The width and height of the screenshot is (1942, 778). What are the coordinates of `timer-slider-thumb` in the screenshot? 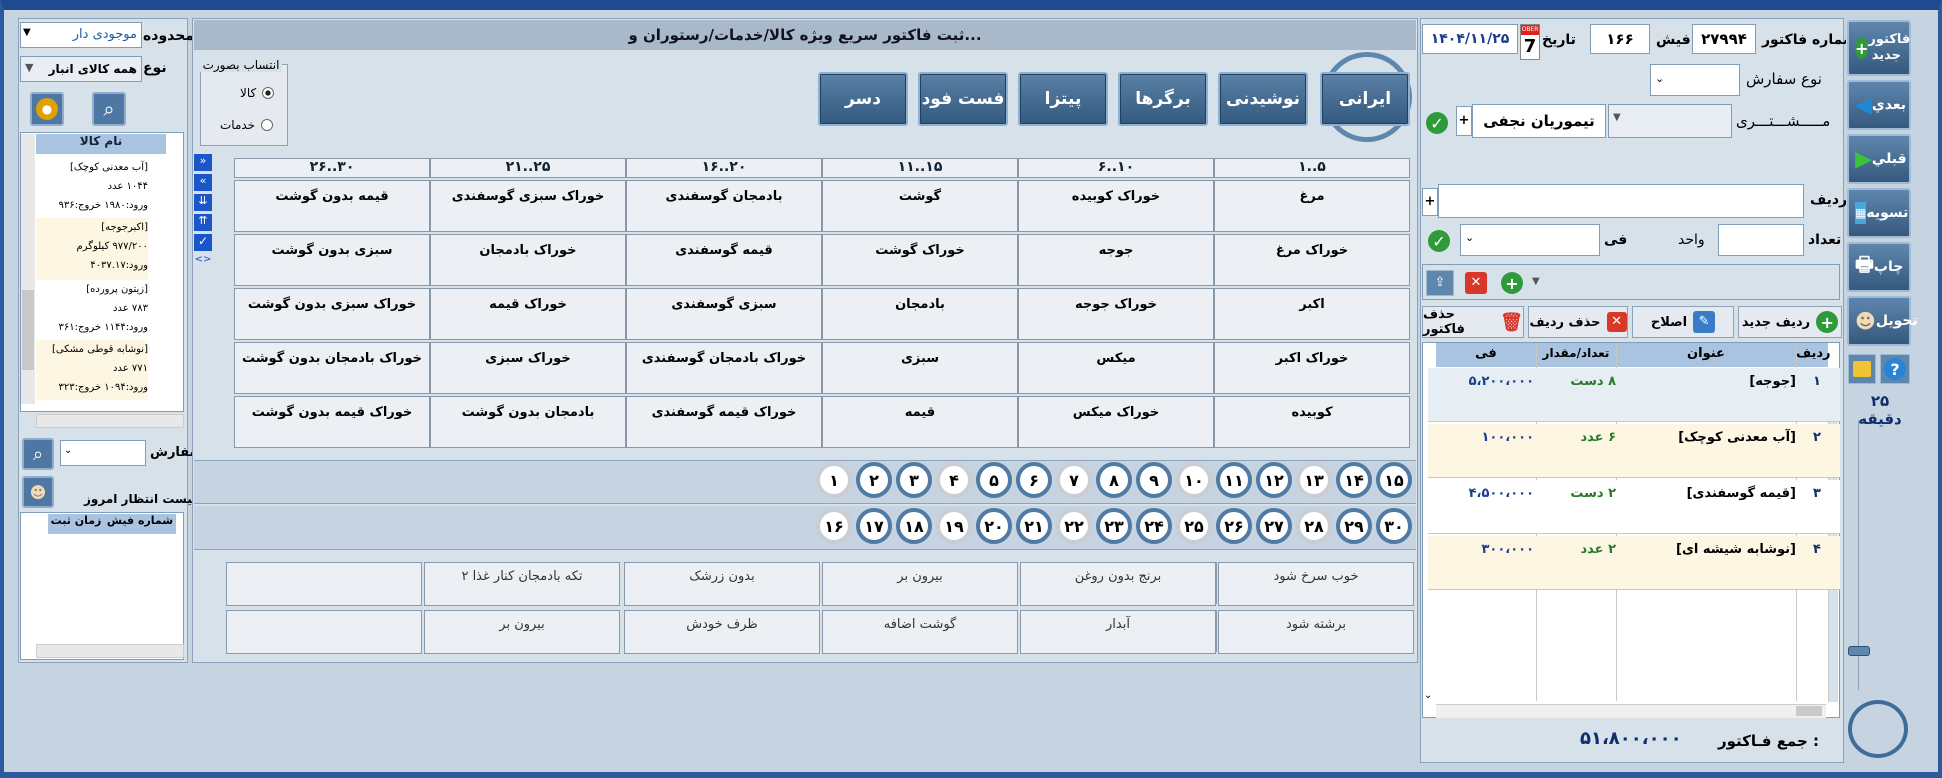 It's located at (1859, 651).